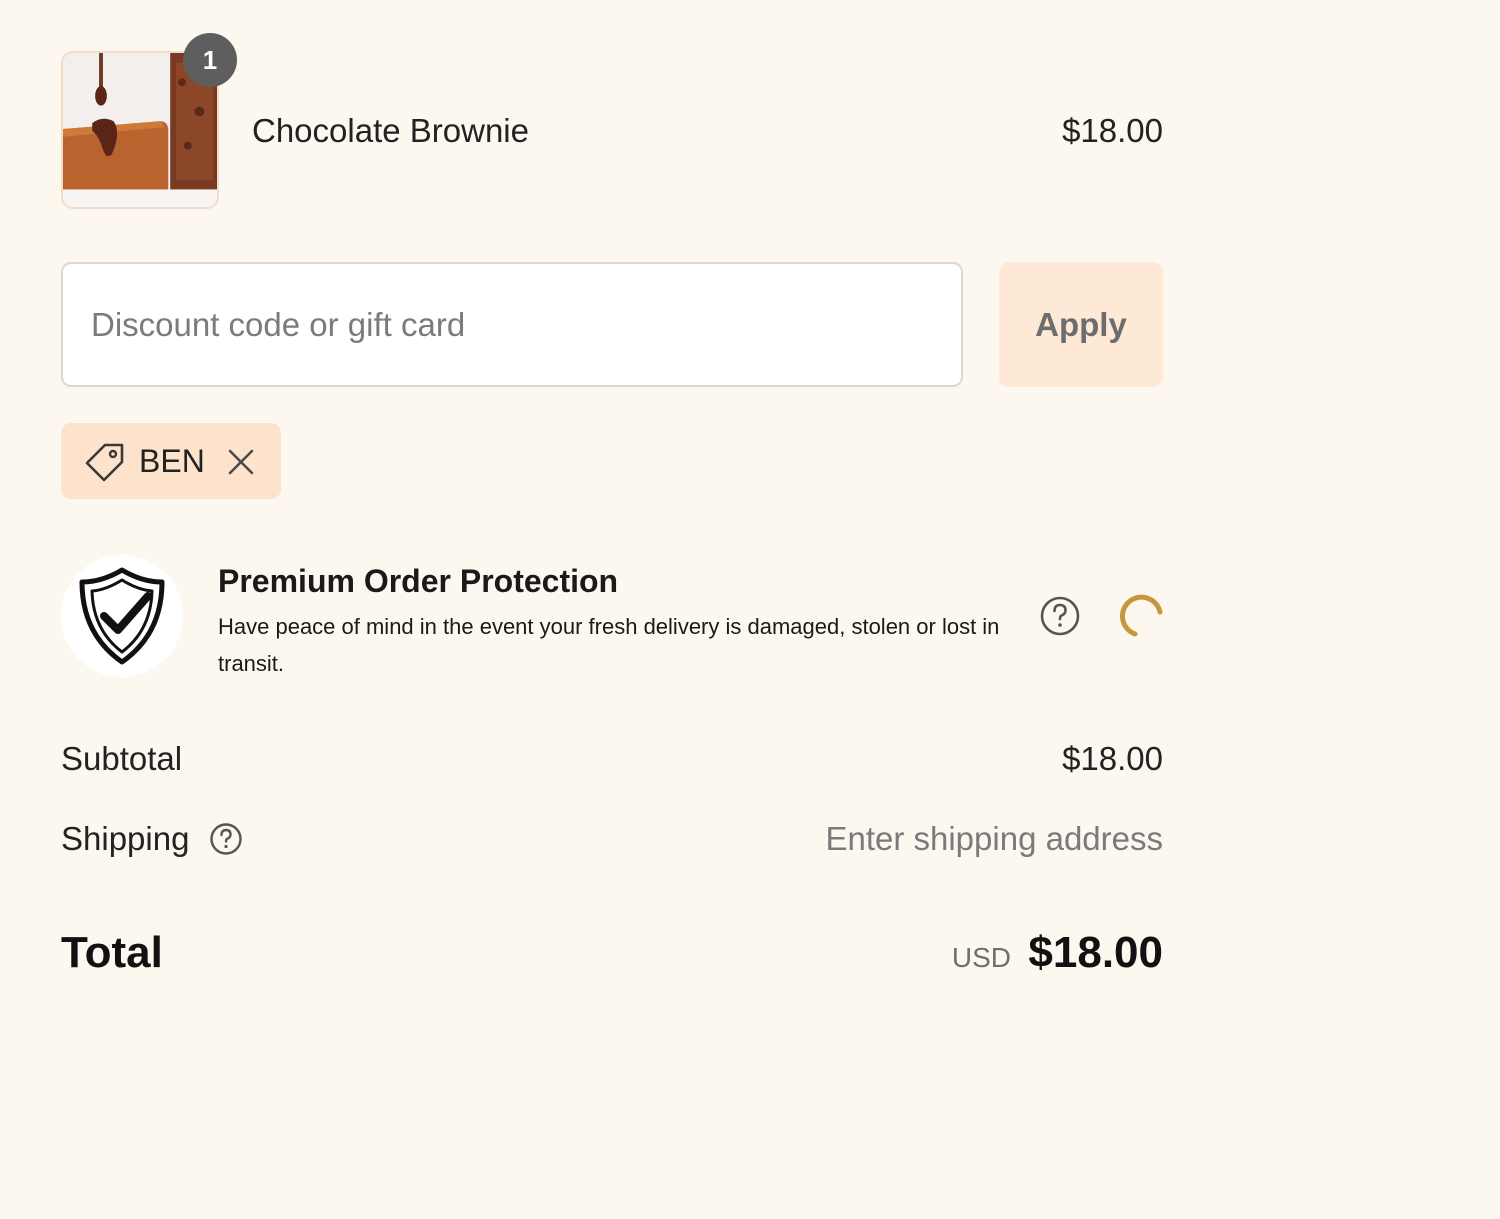 Image resolution: width=1500 pixels, height=1219 pixels. What do you see at coordinates (1141, 615) in the screenshot?
I see `spinner-icon` at bounding box center [1141, 615].